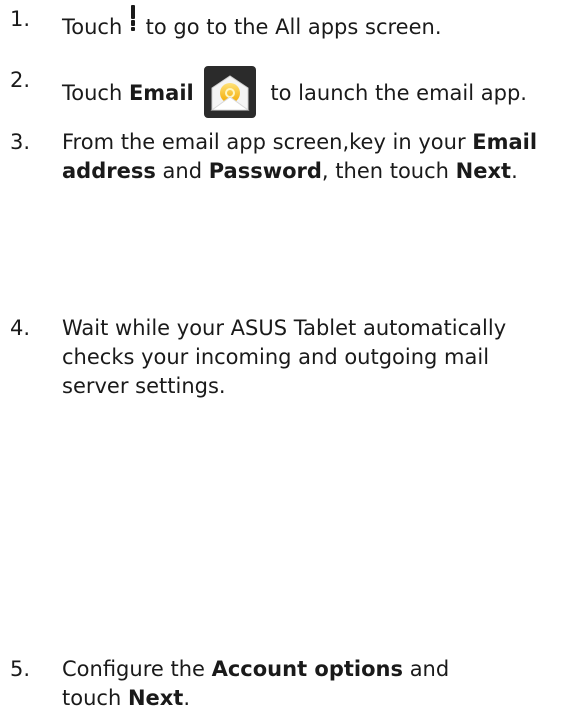 The image size is (576, 722). I want to click on step-number: 3., so click(20, 142).